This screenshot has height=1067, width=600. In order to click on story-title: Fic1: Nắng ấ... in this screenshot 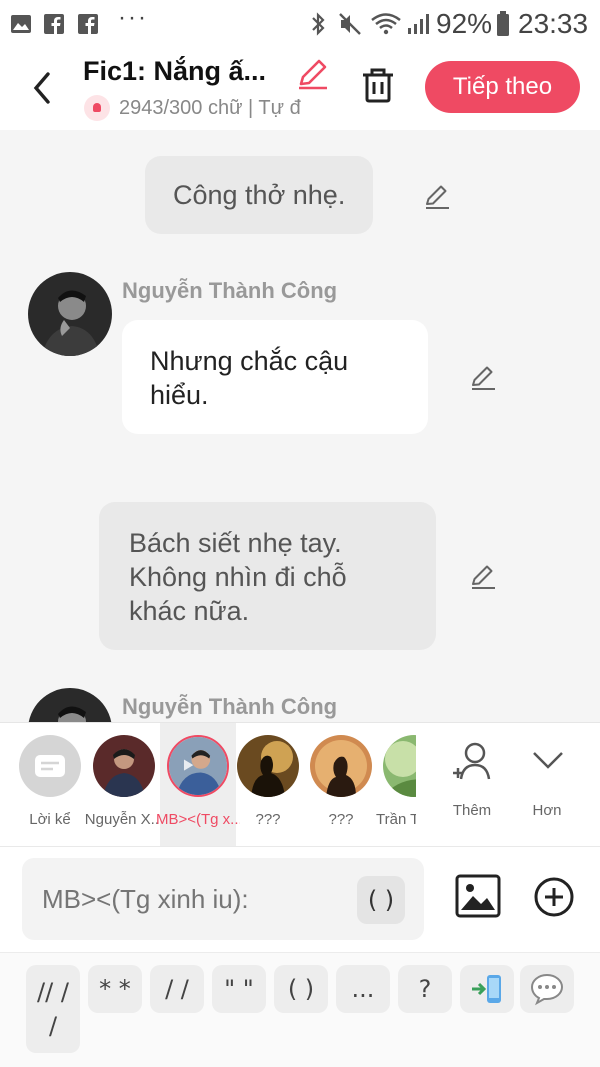, I will do `click(174, 71)`.